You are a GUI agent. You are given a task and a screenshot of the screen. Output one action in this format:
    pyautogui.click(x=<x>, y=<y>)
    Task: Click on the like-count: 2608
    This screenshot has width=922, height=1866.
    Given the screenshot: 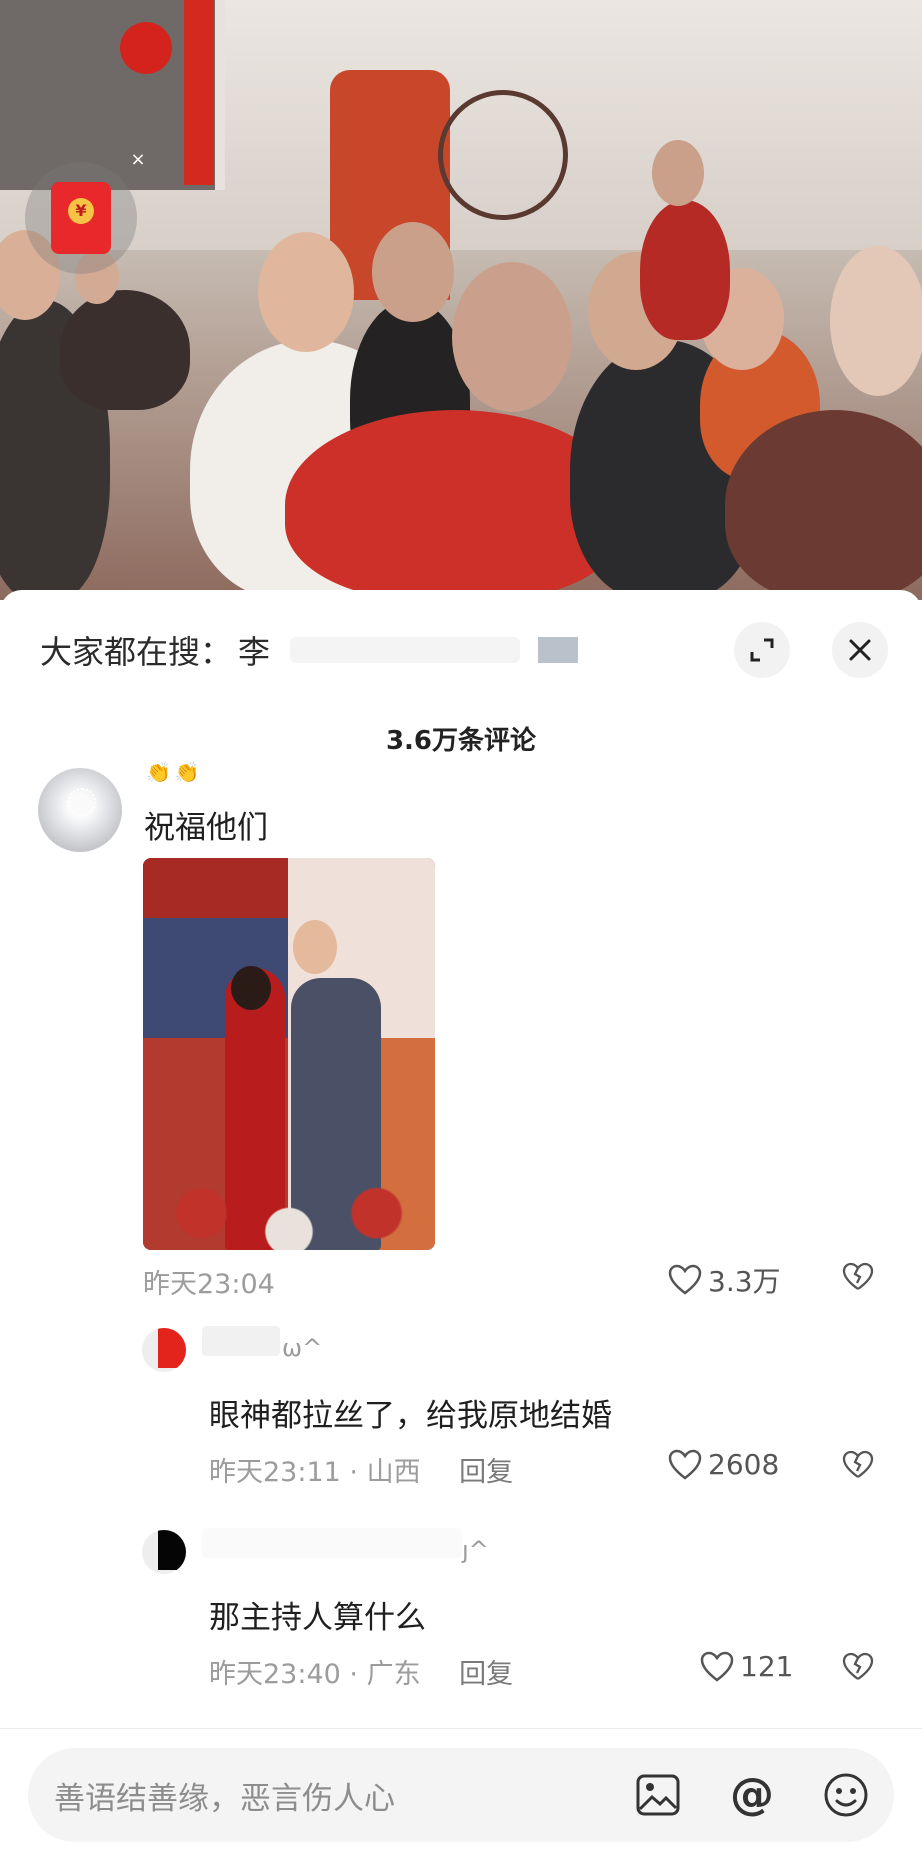 What is the action you would take?
    pyautogui.click(x=744, y=1464)
    